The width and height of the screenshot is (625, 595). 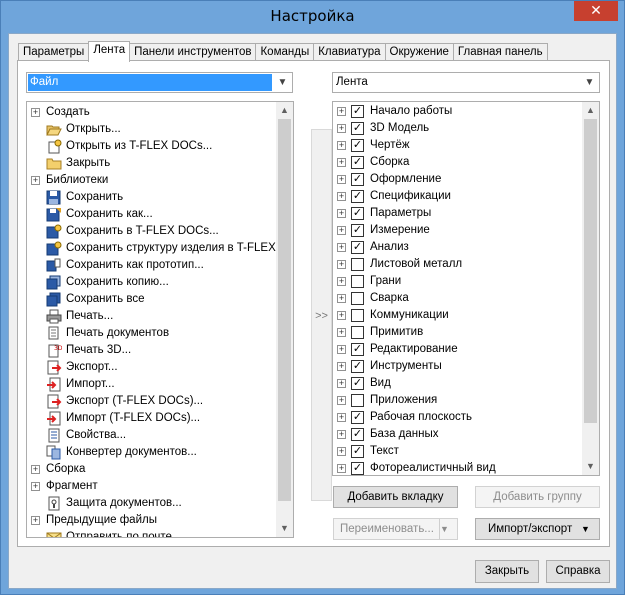 What do you see at coordinates (312, 17) in the screenshot?
I see `title-bar: Настройка ✕` at bounding box center [312, 17].